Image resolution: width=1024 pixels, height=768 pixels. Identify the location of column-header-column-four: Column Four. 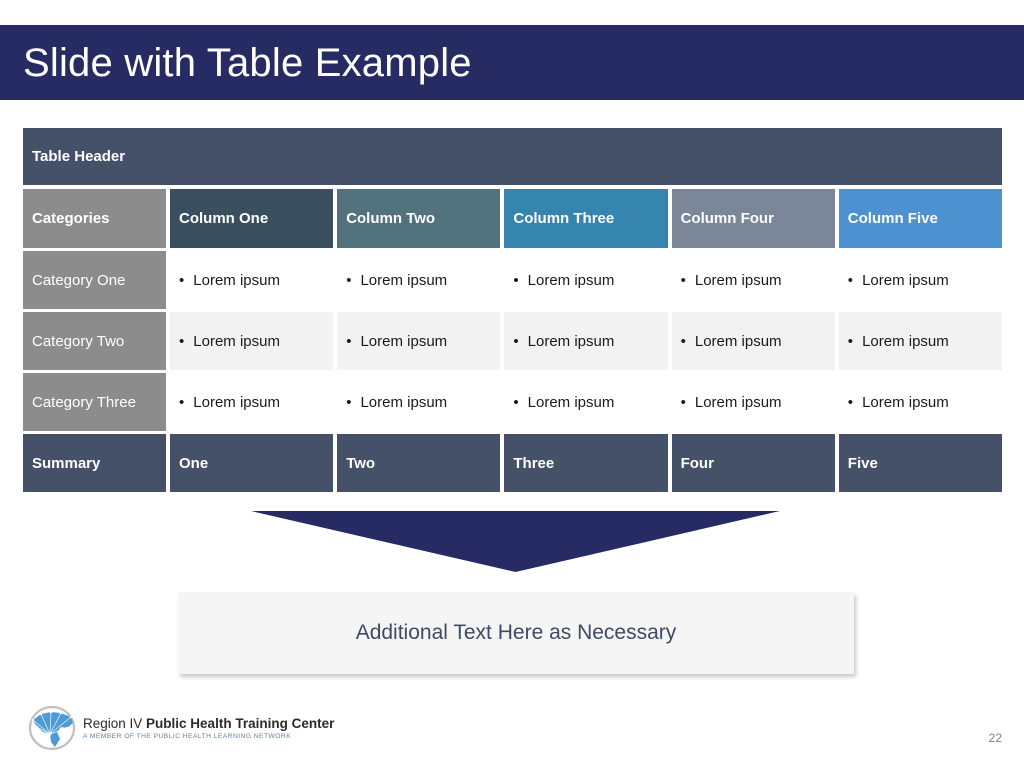
(753, 218).